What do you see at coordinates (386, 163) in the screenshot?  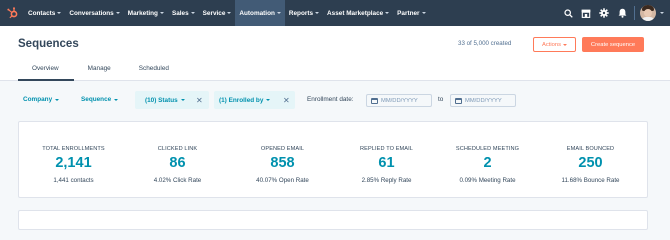 I see `stat-value: 61` at bounding box center [386, 163].